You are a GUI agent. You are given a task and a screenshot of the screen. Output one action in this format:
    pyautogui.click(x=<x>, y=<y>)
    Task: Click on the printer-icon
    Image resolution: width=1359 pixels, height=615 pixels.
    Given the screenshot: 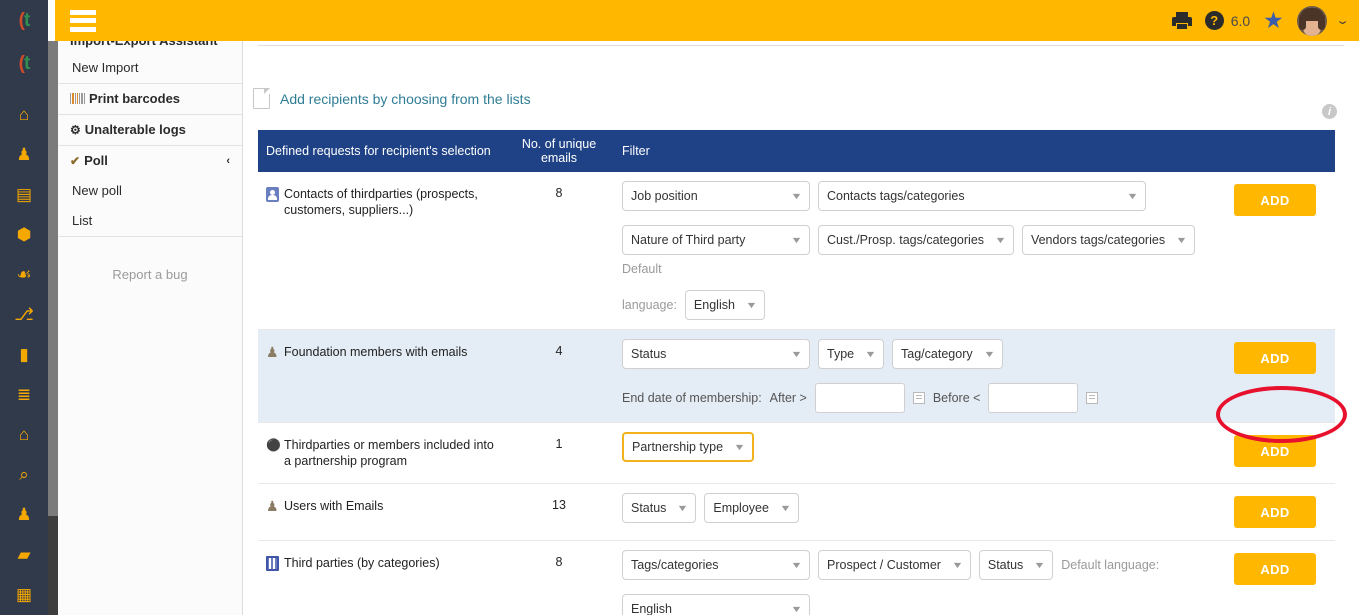 What is the action you would take?
    pyautogui.click(x=1181, y=20)
    